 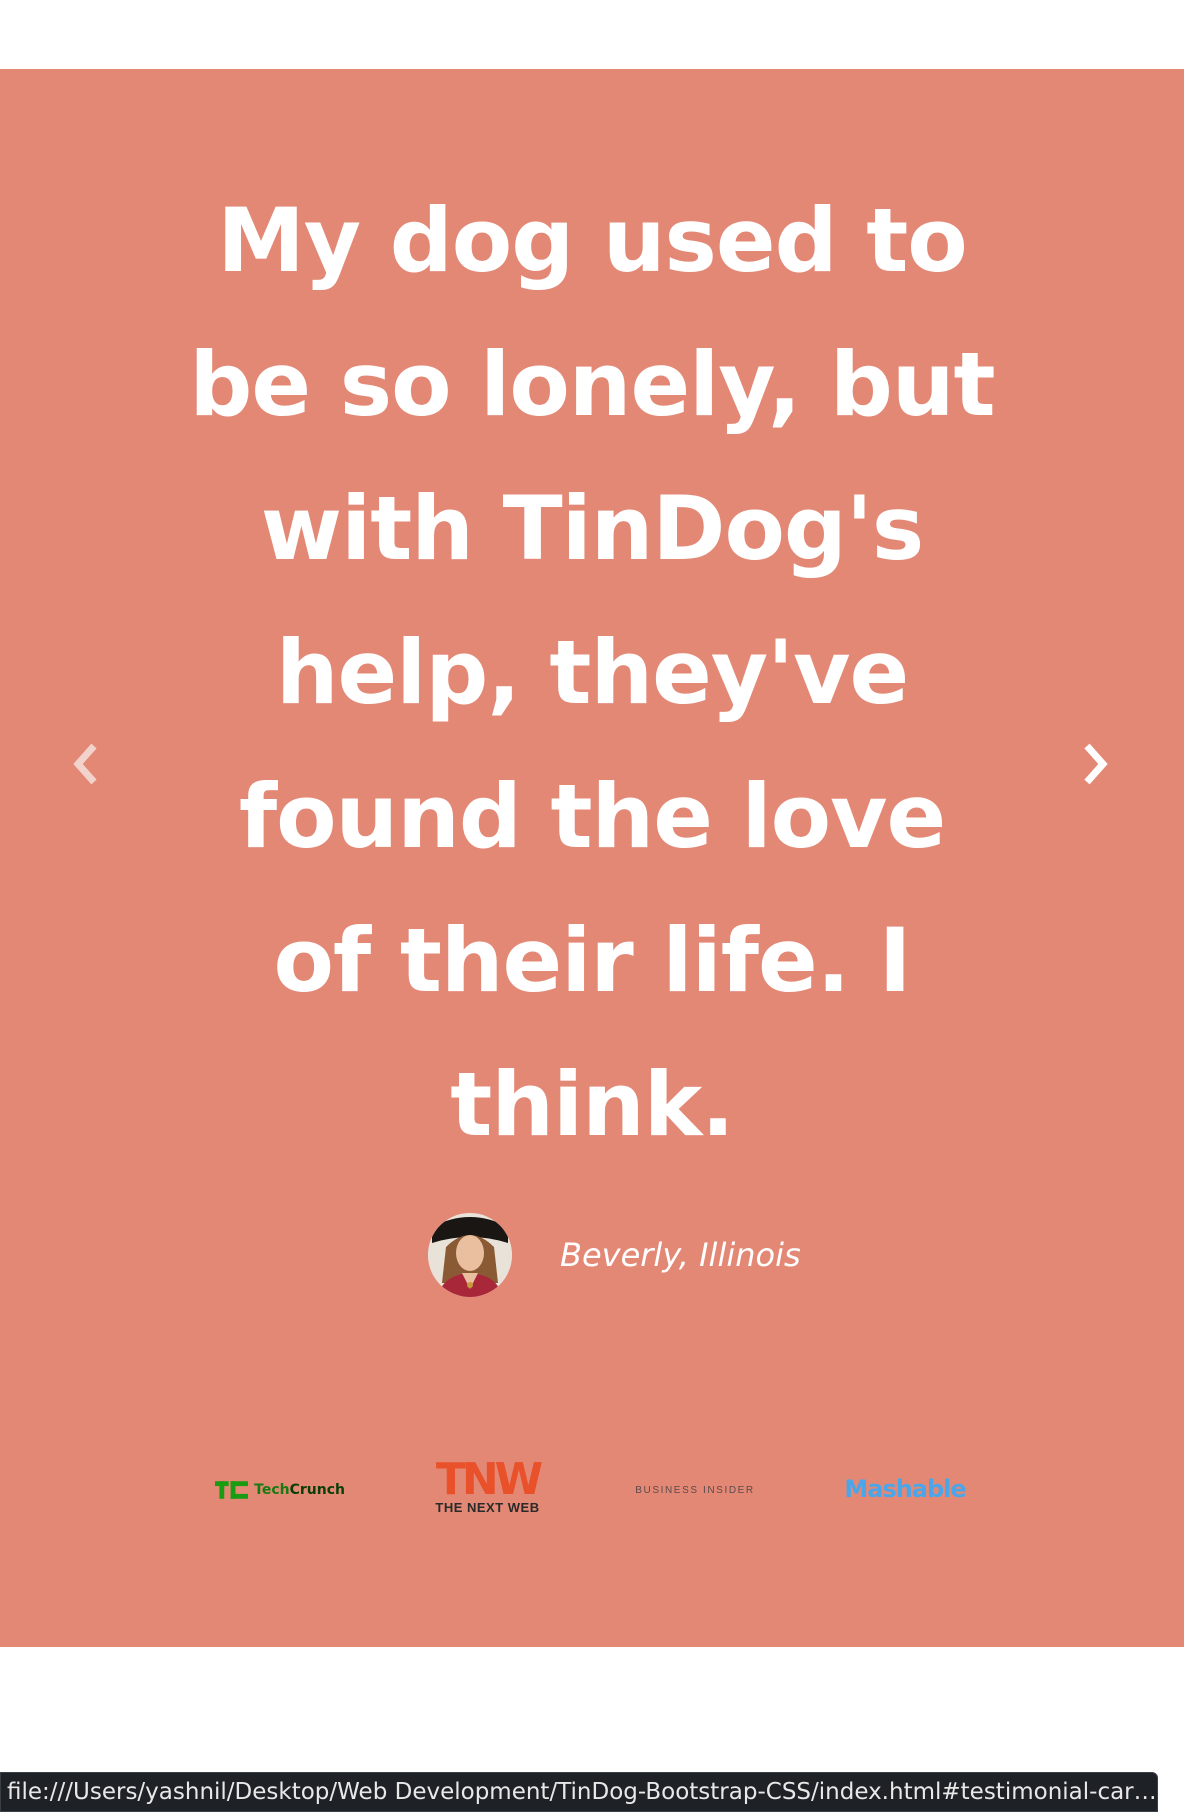 What do you see at coordinates (592, 384) in the screenshot?
I see `quote-line: be so lonely, but` at bounding box center [592, 384].